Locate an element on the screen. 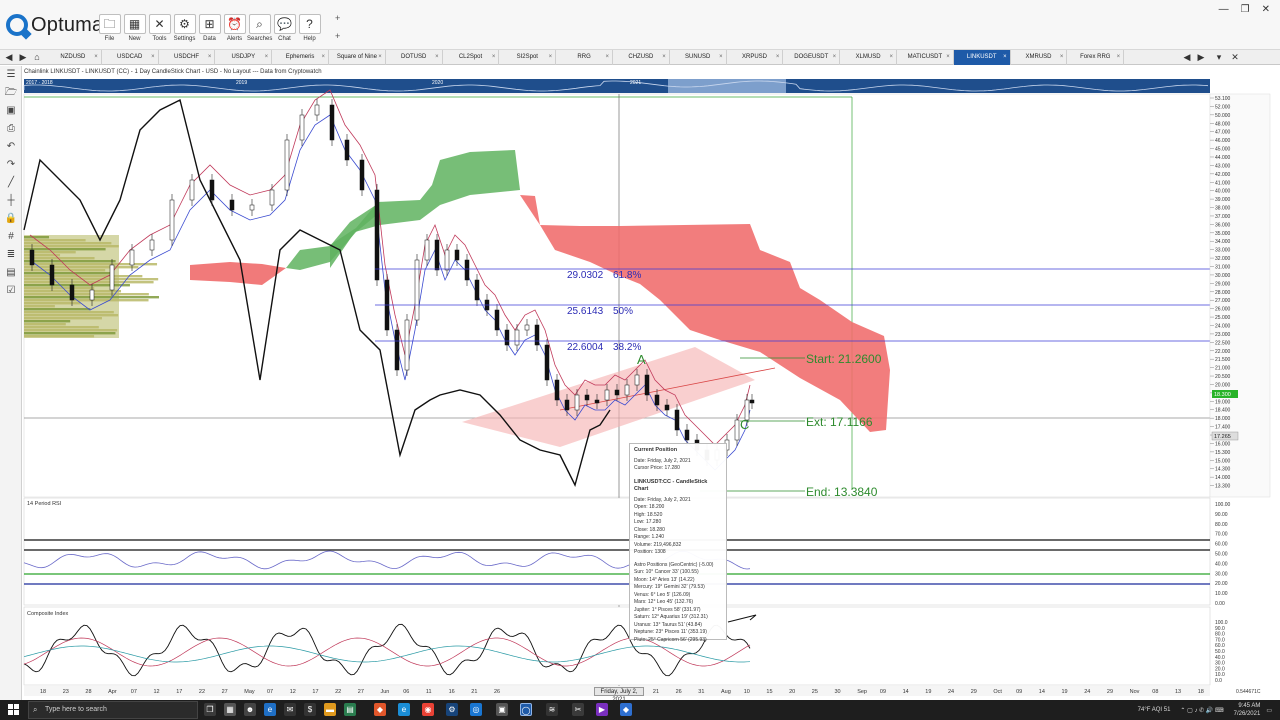 This screenshot has height=720, width=1280. rsi-tick-label: 10.00 is located at coordinates (1221, 594).